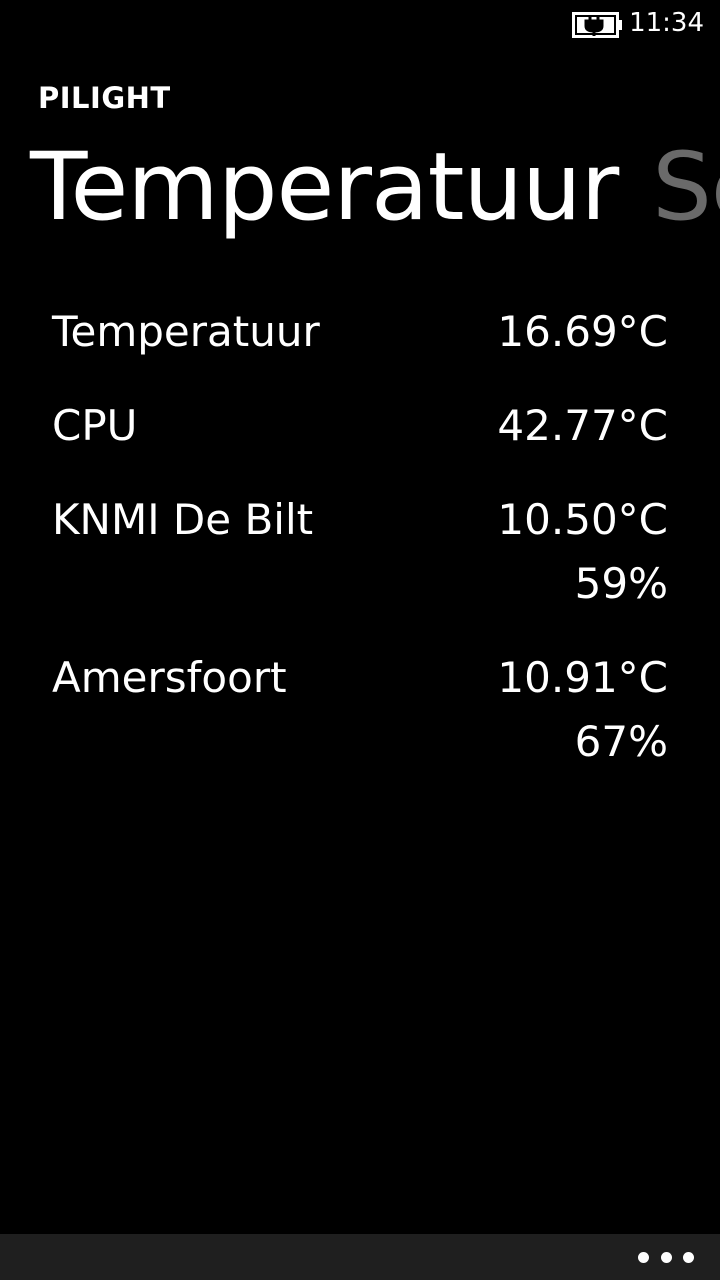 Image resolution: width=720 pixels, height=1280 pixels. What do you see at coordinates (360, 1257) in the screenshot?
I see `app-bar` at bounding box center [360, 1257].